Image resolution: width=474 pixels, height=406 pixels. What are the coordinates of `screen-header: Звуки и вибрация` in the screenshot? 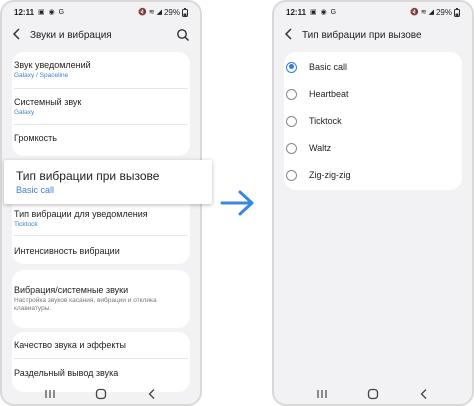 It's located at (101, 35).